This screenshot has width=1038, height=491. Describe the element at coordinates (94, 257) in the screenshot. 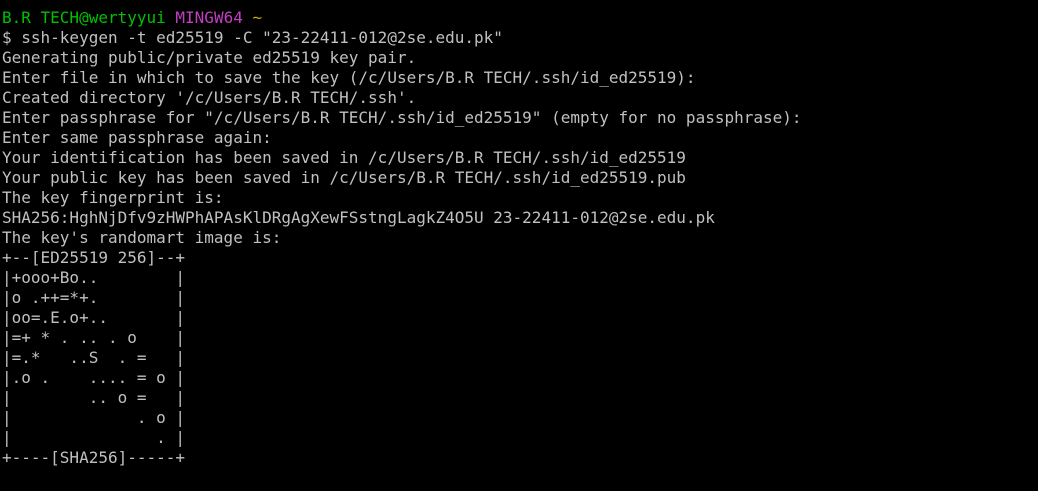

I see `randomart-line: +--[ED25519 256]--+` at that location.